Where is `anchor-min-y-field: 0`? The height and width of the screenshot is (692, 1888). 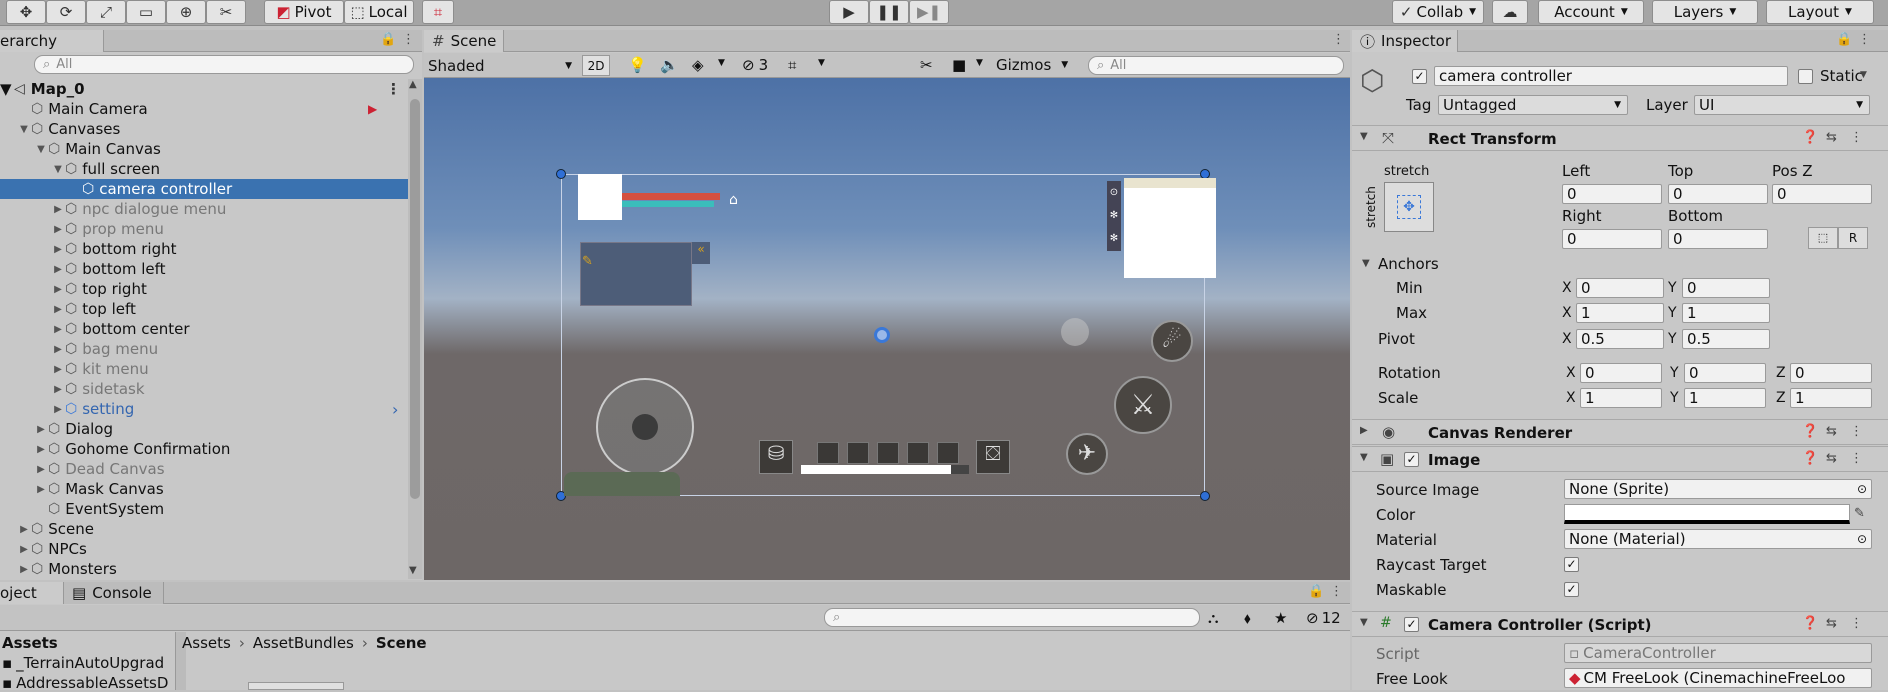 anchor-min-y-field: 0 is located at coordinates (1726, 288).